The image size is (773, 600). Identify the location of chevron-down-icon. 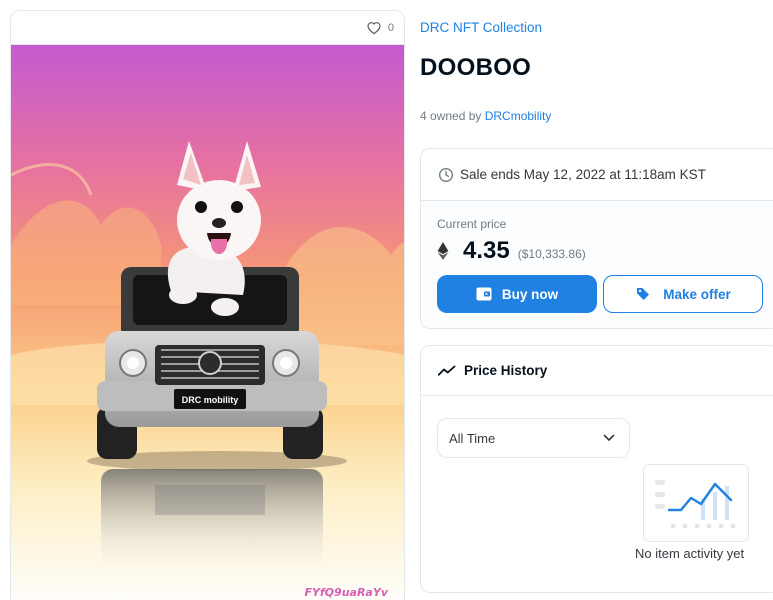
(609, 438).